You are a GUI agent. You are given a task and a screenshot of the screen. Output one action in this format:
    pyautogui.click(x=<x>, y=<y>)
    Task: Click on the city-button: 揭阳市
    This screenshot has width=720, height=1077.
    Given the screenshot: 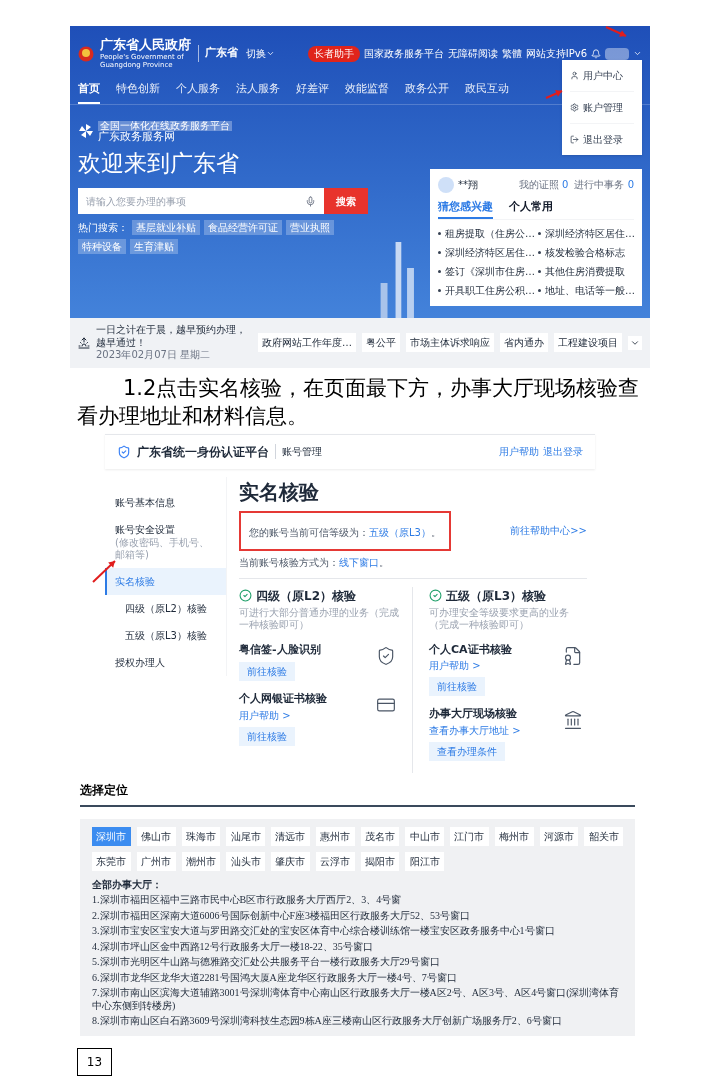 What is the action you would take?
    pyautogui.click(x=380, y=861)
    